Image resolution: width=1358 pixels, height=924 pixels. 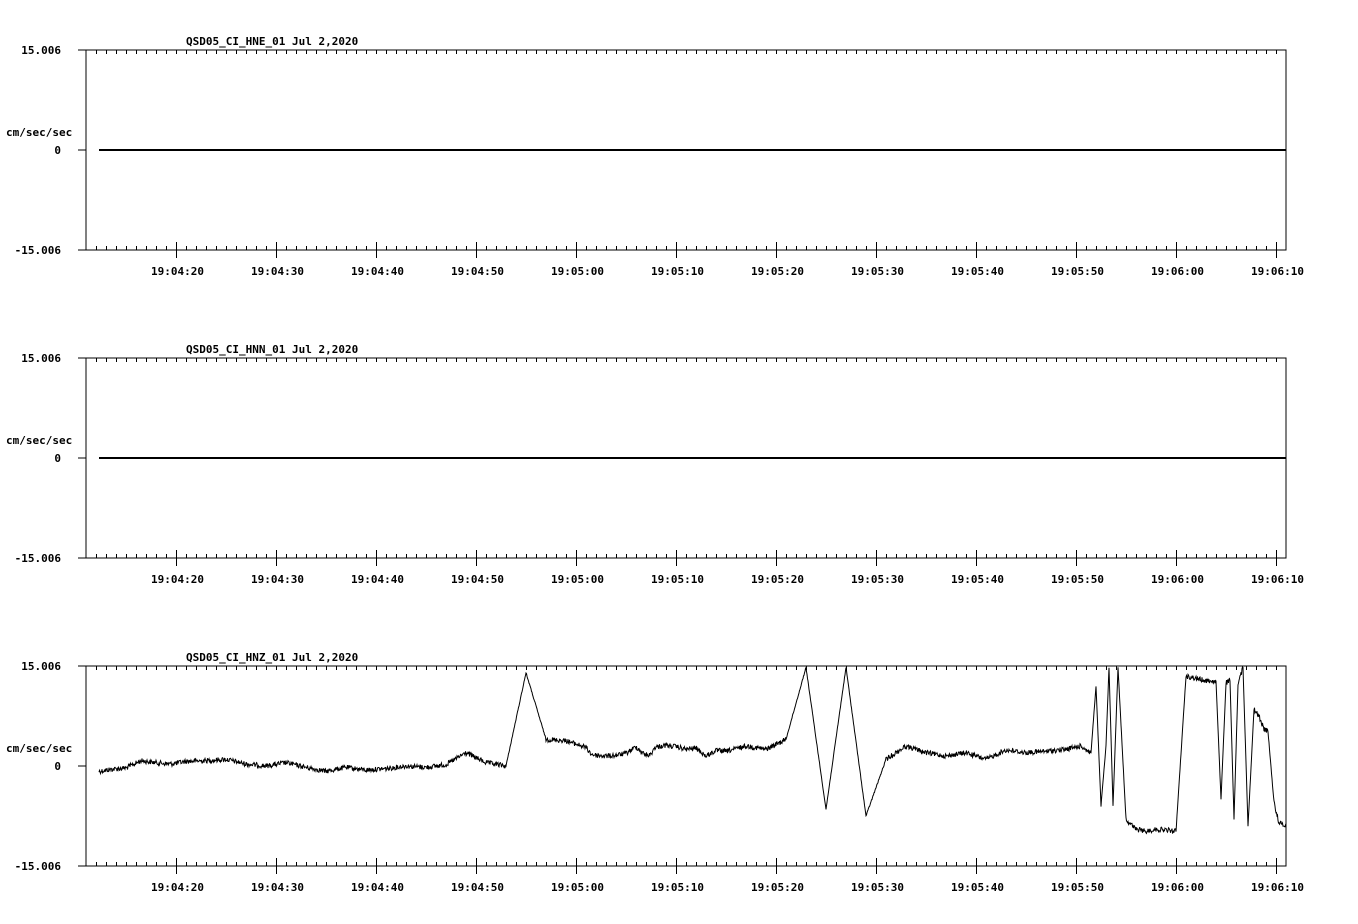 I want to click on panel-title: QSD05_CI_HNN_01 Jul 2,2020, so click(x=272, y=349).